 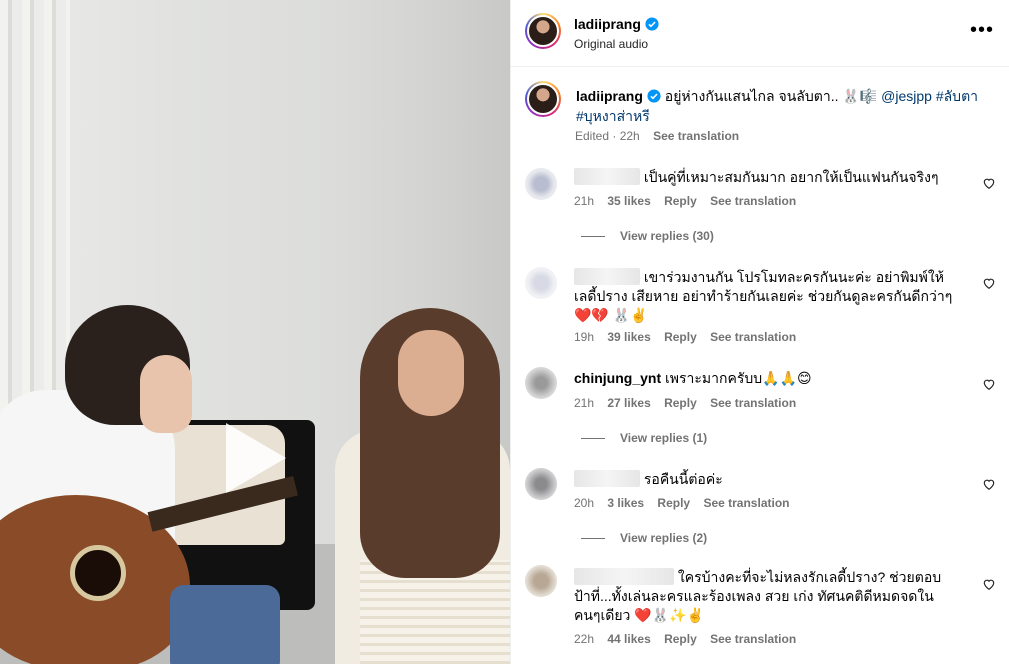 I want to click on comment-meta: 21h 35 likes Reply See translation, so click(x=685, y=201).